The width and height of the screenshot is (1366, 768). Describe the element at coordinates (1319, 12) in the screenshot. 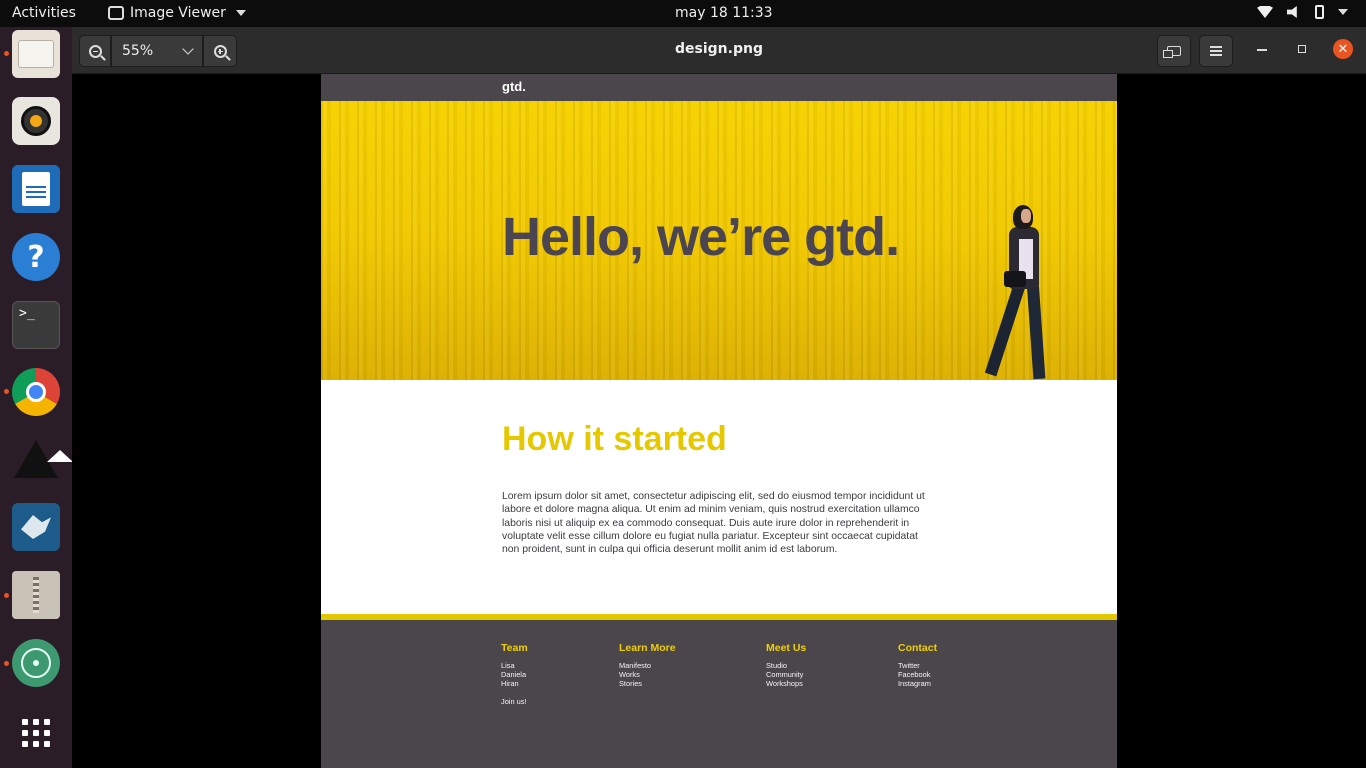

I see `battery-icon` at that location.